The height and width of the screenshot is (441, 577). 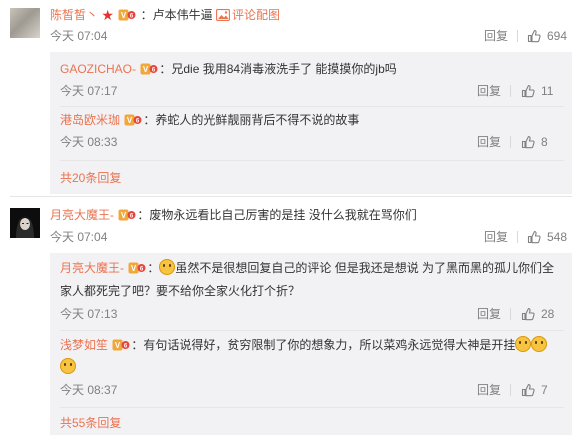 I want to click on like-count: 7, so click(x=544, y=390).